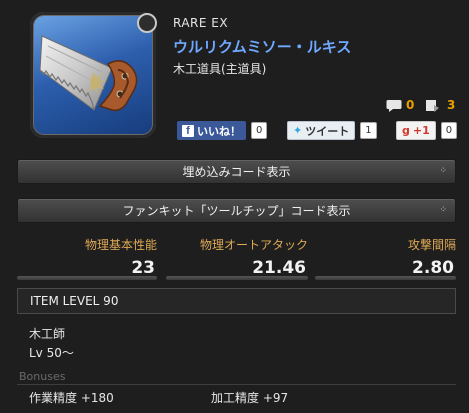 Image resolution: width=469 pixels, height=413 pixels. What do you see at coordinates (451, 105) in the screenshot?
I see `list-count: 3` at bounding box center [451, 105].